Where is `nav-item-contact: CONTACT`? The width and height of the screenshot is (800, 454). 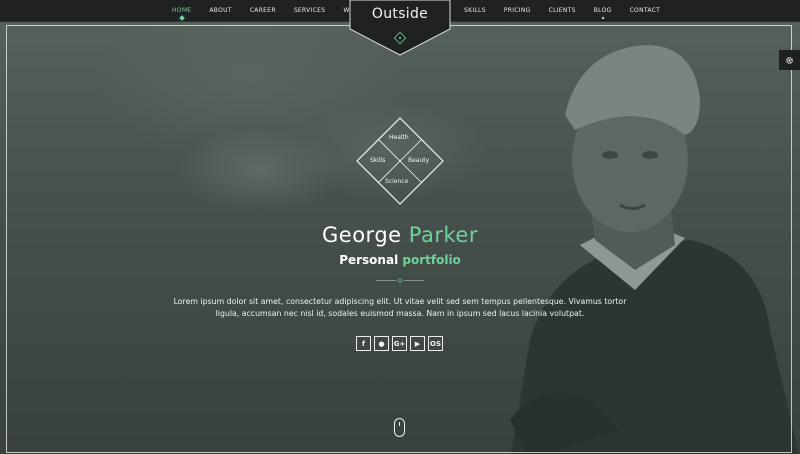 nav-item-contact: CONTACT is located at coordinates (645, 10).